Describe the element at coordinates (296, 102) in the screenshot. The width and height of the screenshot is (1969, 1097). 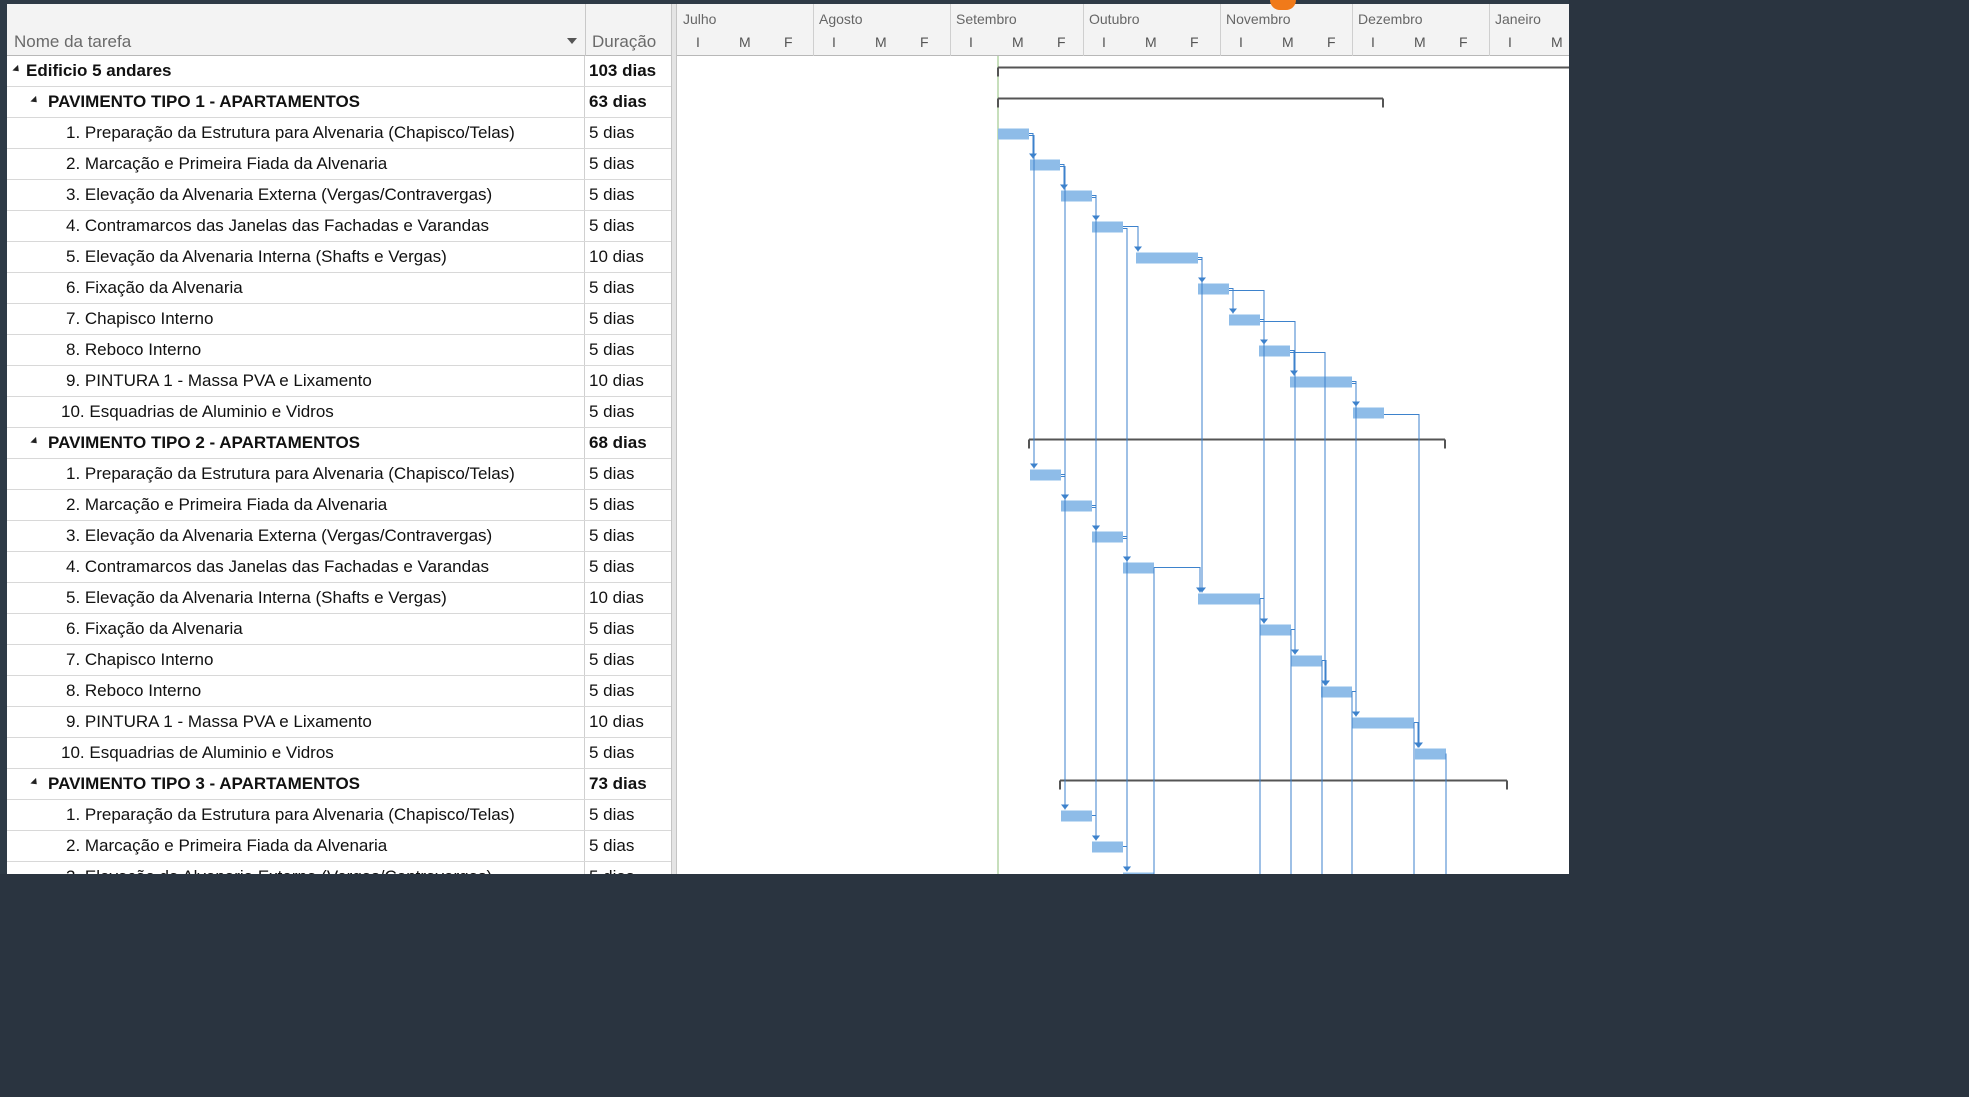
I see `task-name-cell: PAVIMENTO TIPO 1 - APARTAMENTOS` at that location.